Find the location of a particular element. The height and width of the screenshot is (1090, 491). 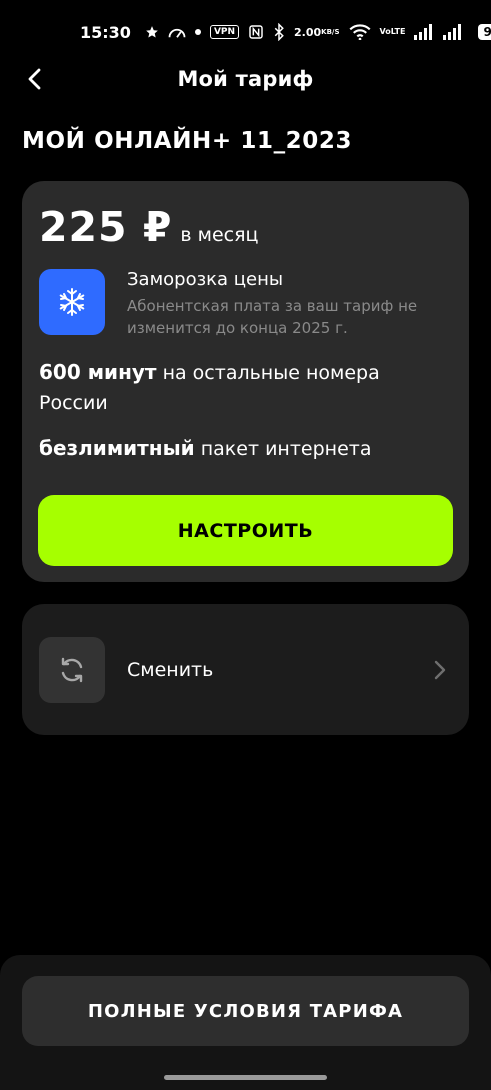

status-time: 15:30 is located at coordinates (105, 32).